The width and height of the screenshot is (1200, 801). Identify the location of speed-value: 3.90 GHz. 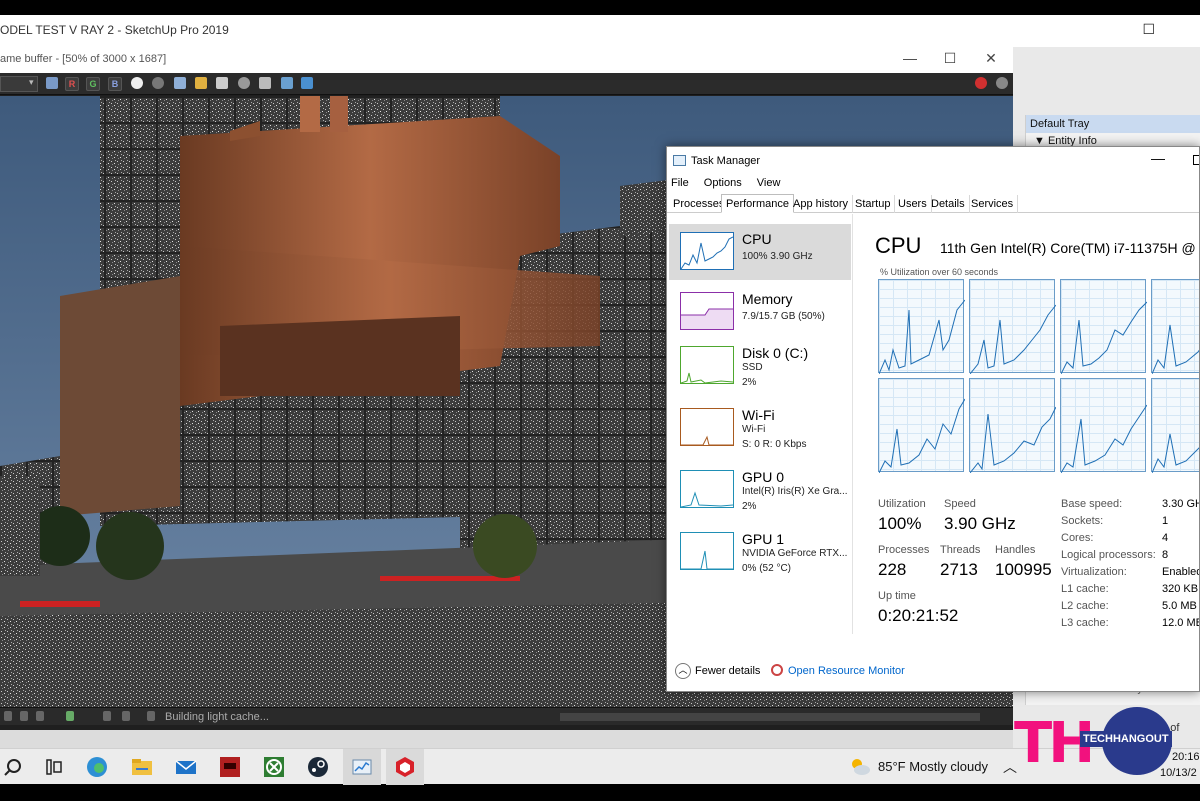
(980, 523).